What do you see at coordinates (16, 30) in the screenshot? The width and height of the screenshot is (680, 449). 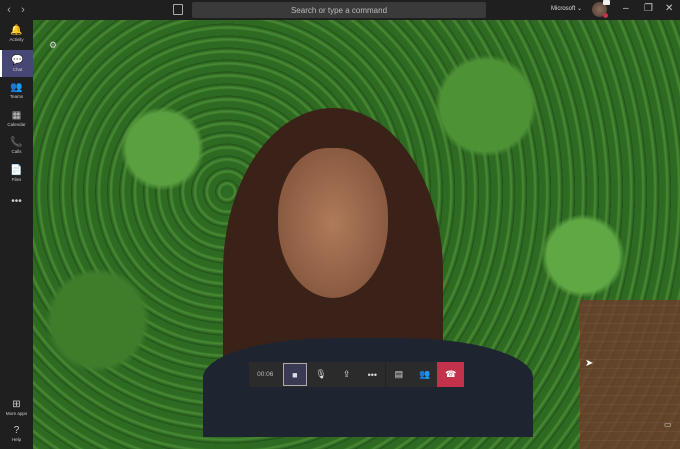 I see `bell-icon: 🔔` at bounding box center [16, 30].